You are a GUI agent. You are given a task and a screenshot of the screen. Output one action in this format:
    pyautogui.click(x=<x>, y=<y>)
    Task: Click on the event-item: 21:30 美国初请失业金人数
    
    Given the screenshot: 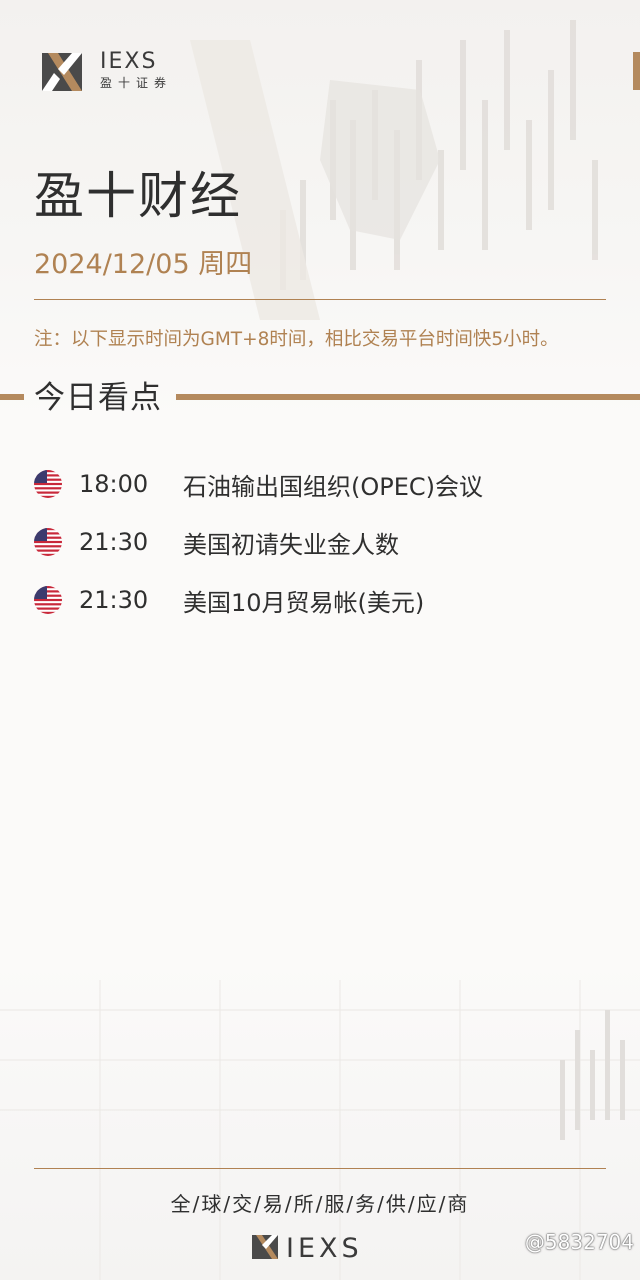 What is the action you would take?
    pyautogui.click(x=324, y=542)
    